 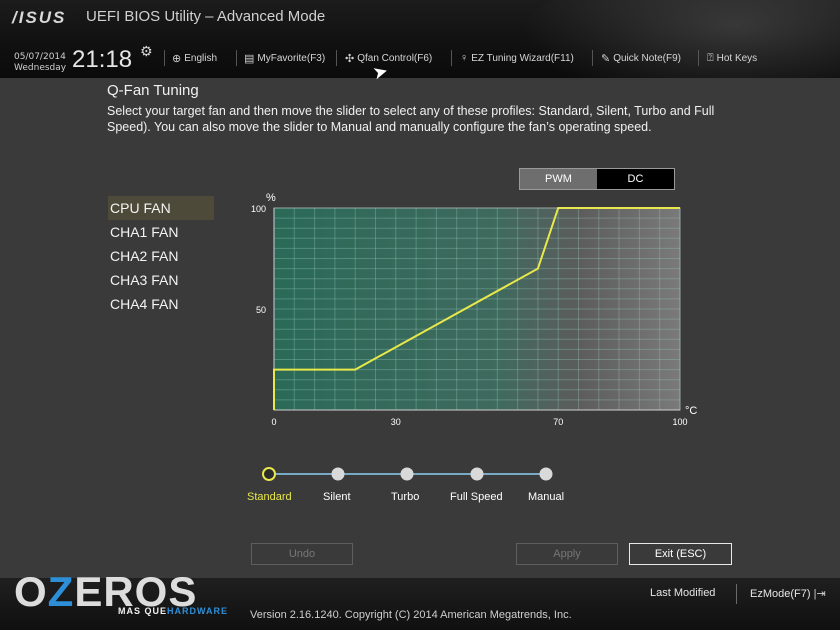 What do you see at coordinates (396, 422) in the screenshot?
I see `x-tick-label: 30` at bounding box center [396, 422].